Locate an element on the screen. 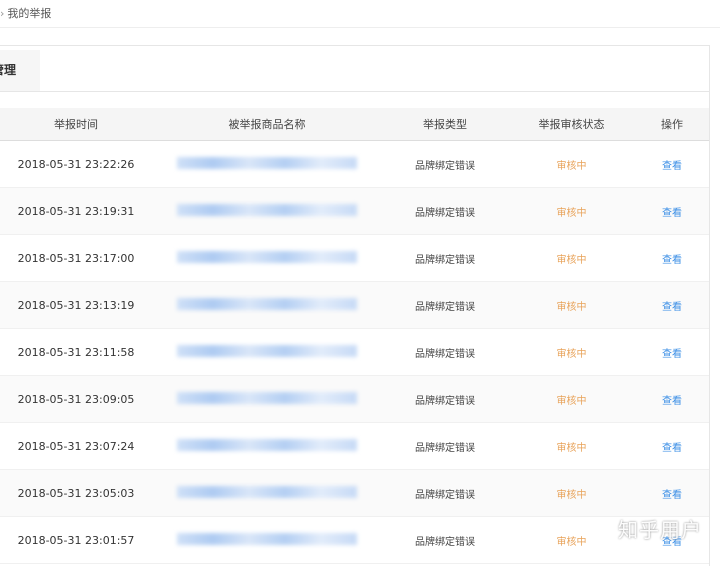  table-row: 2018-05-31 23:05:03 品牌绑定错误 审核中 查看 is located at coordinates (354, 493).